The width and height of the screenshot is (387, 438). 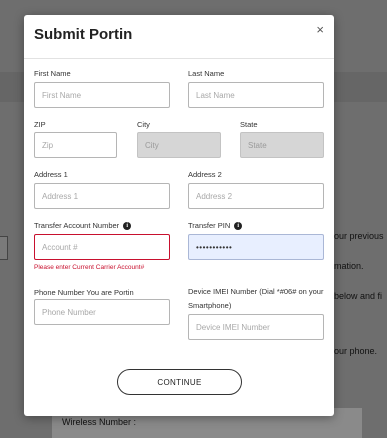 I want to click on header-divider, so click(x=179, y=58).